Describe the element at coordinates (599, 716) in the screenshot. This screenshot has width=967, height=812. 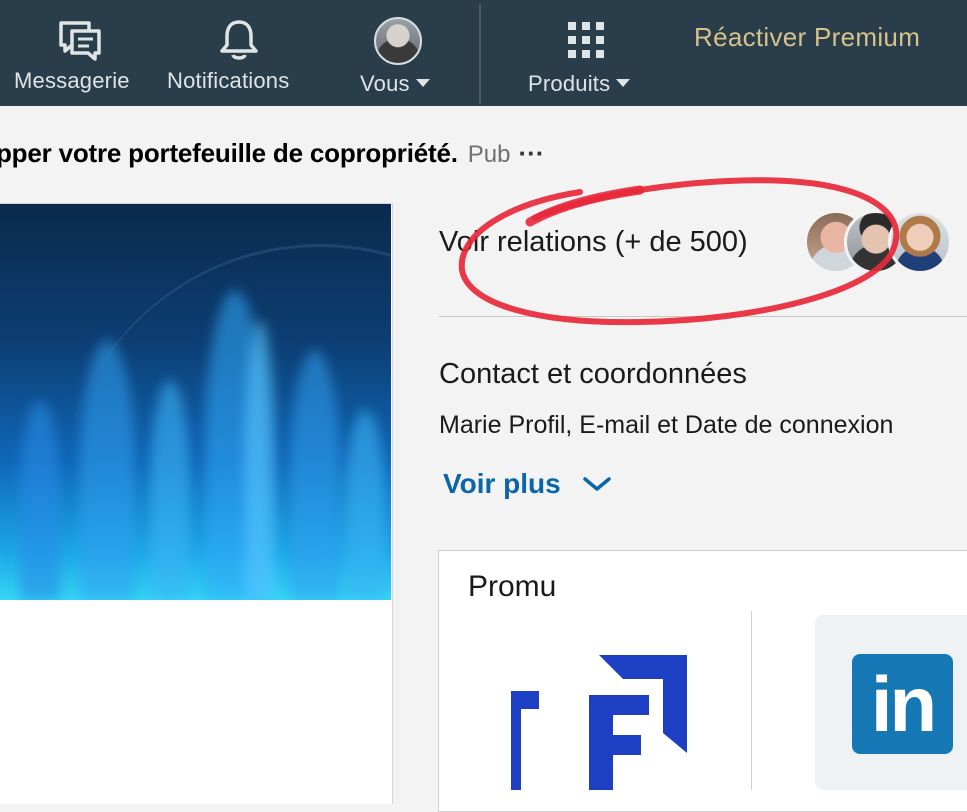
I see `promoted-ad-logo-fe: FE` at that location.